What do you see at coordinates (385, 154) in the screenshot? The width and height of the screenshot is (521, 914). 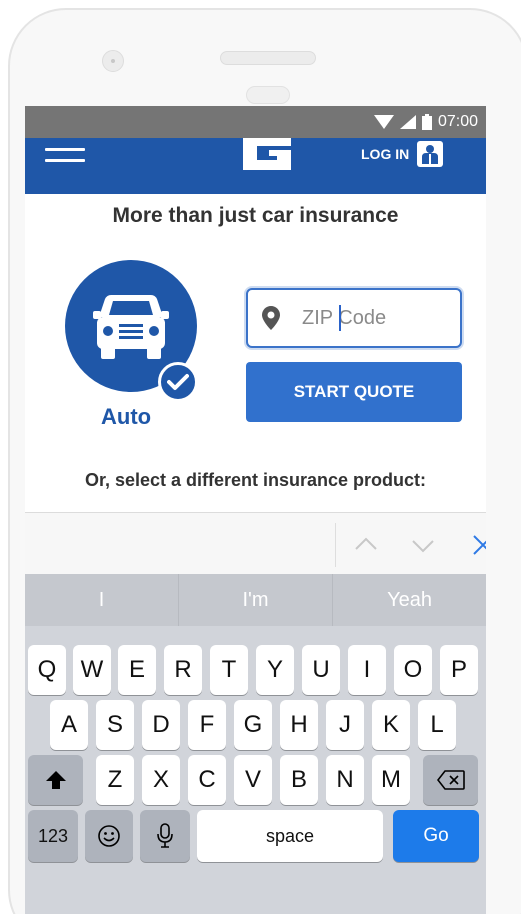 I see `login-label: LOG IN` at bounding box center [385, 154].